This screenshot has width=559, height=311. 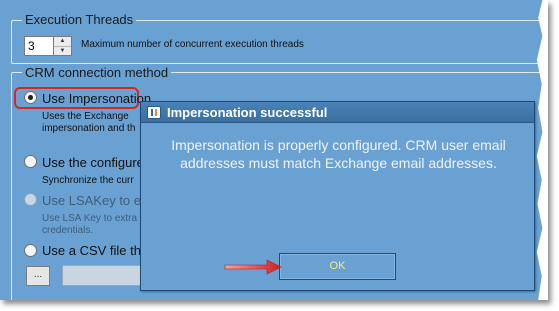 I want to click on radio-use-lsakey, so click(x=30, y=199).